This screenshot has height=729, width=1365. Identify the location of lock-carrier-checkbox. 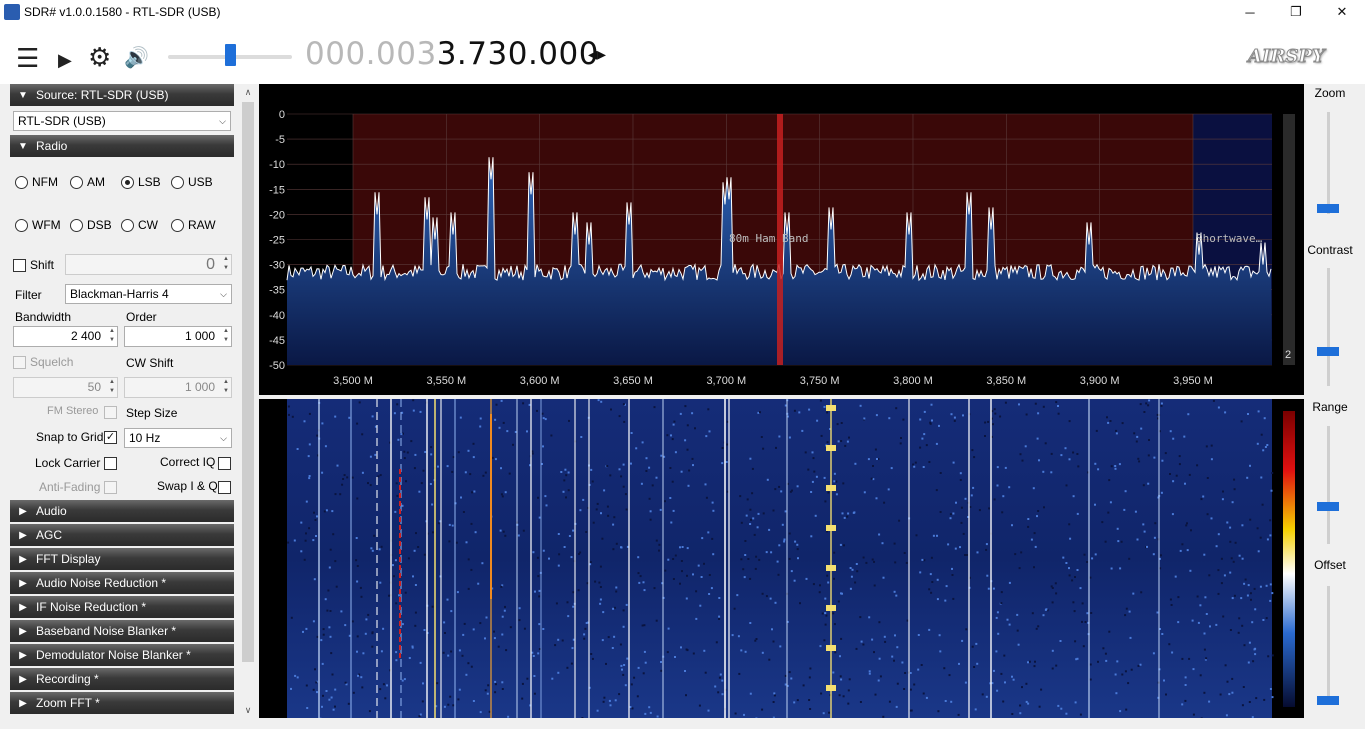
(110, 463).